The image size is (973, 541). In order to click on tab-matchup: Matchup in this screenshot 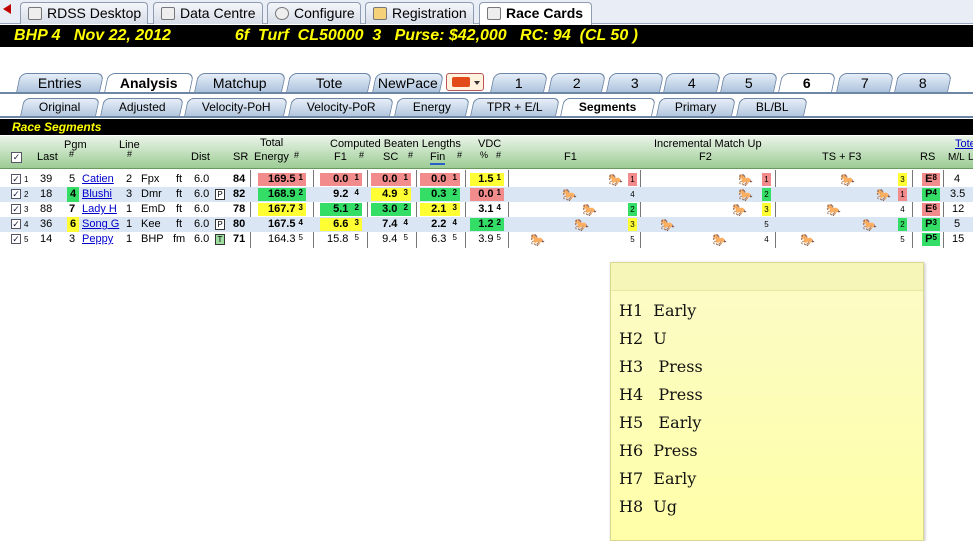, I will do `click(240, 83)`.